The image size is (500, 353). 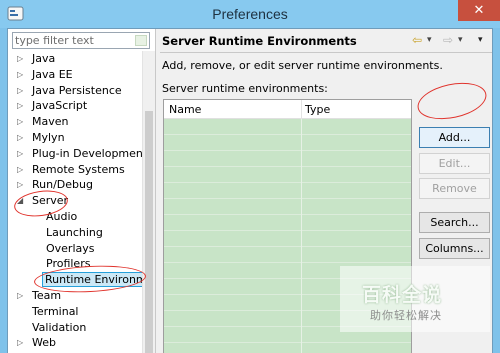 I want to click on tree-item-label: Java Persistence, so click(x=77, y=90).